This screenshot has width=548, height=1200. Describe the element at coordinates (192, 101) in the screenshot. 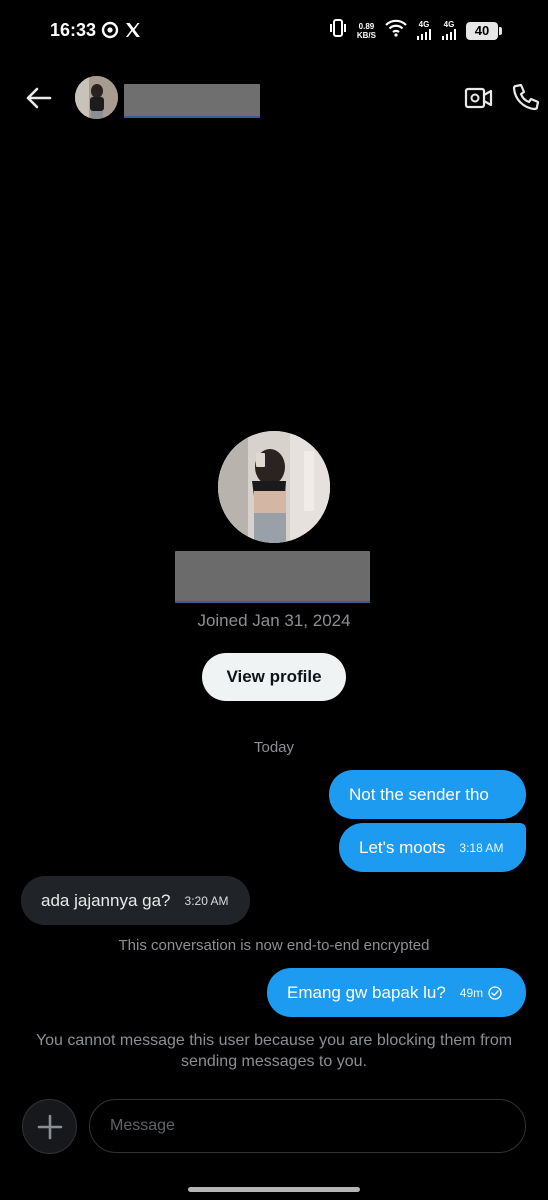

I see `header-username-redacted` at that location.